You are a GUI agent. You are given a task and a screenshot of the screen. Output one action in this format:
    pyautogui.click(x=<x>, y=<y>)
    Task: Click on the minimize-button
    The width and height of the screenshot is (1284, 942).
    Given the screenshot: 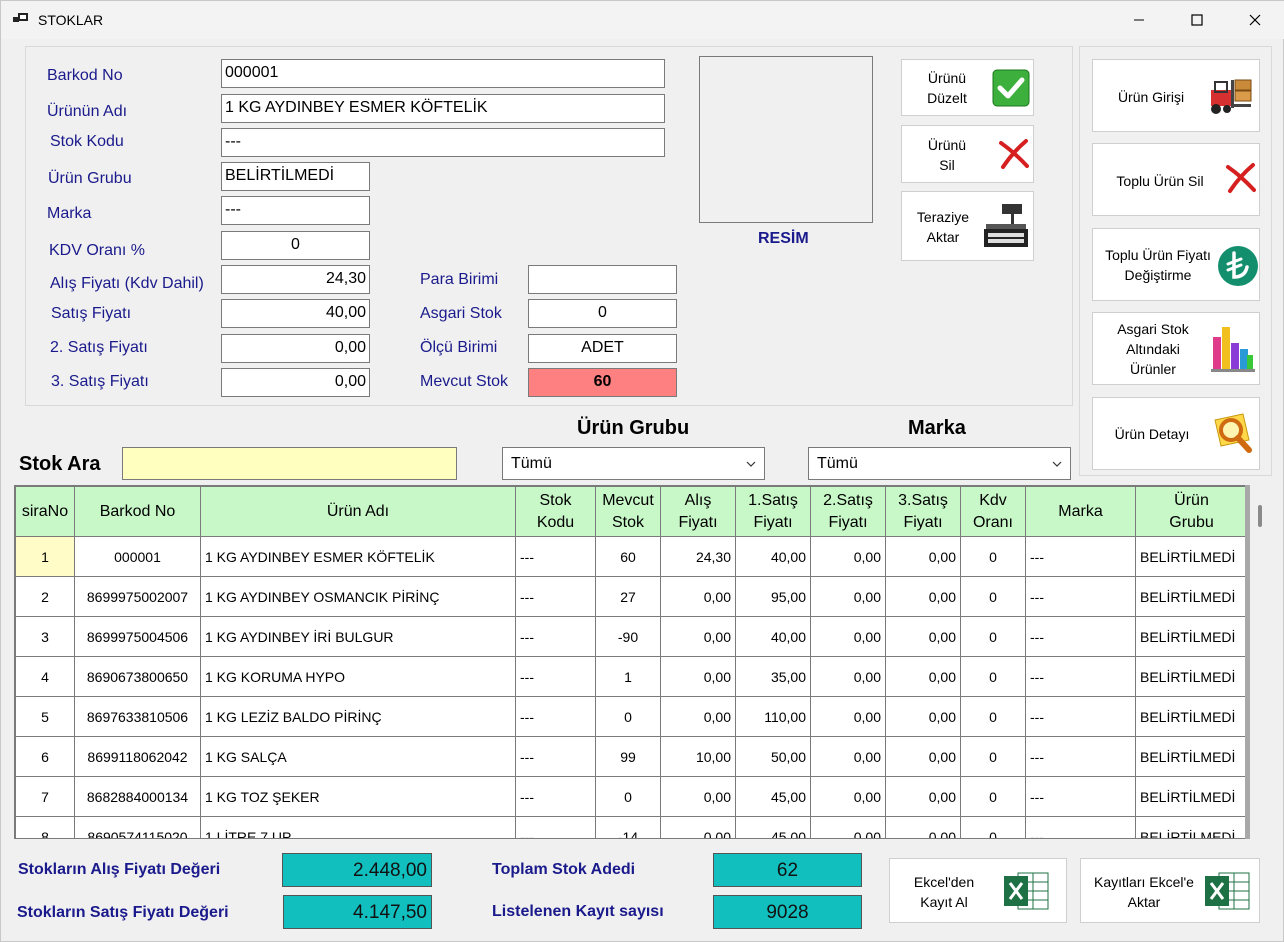 What is the action you would take?
    pyautogui.click(x=1139, y=20)
    